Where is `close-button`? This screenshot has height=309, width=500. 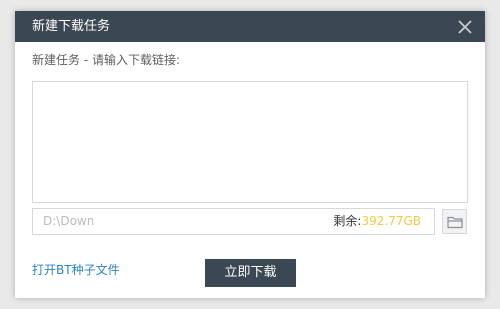
close-button is located at coordinates (465, 27).